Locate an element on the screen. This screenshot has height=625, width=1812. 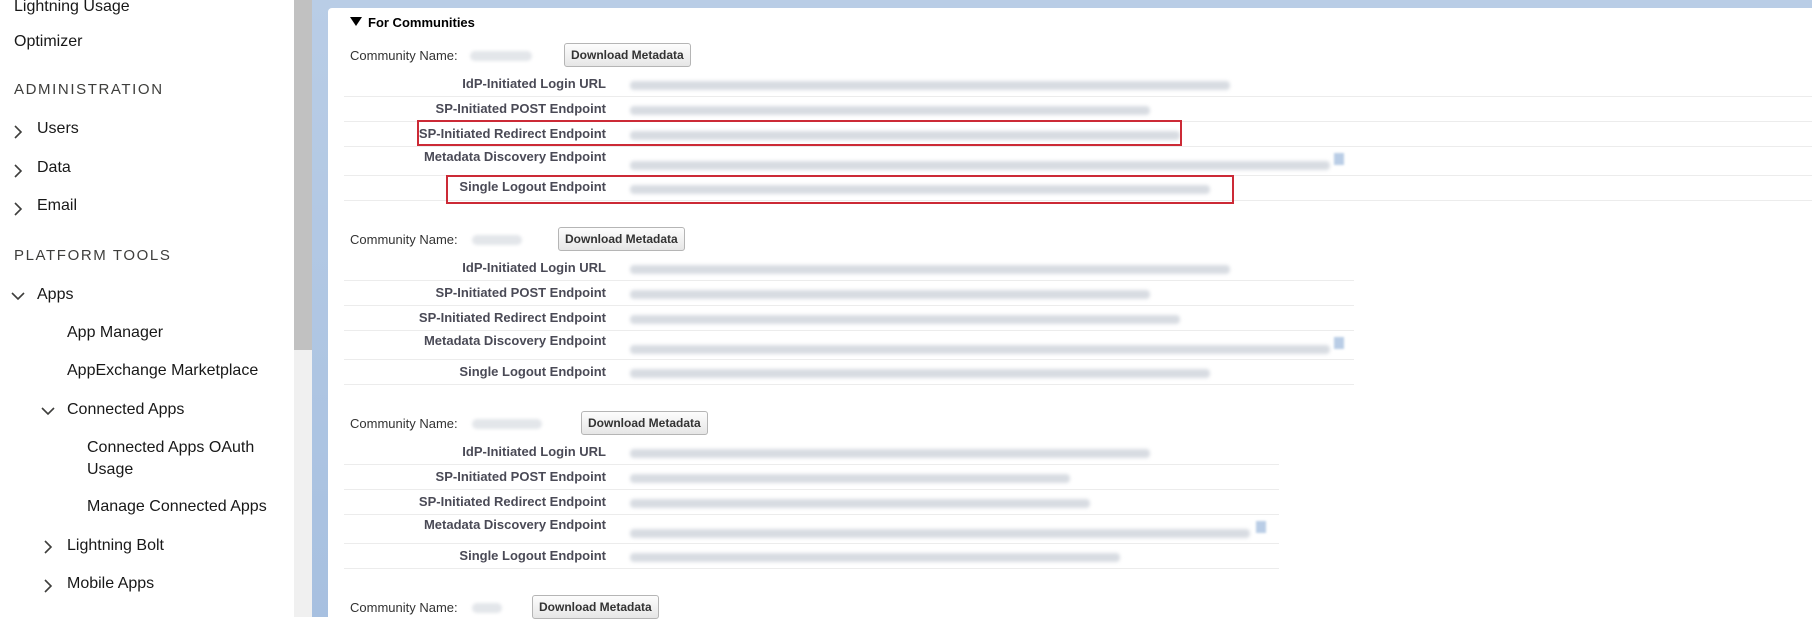
nav-item-connected-apps: Connected Apps is located at coordinates (125, 410).